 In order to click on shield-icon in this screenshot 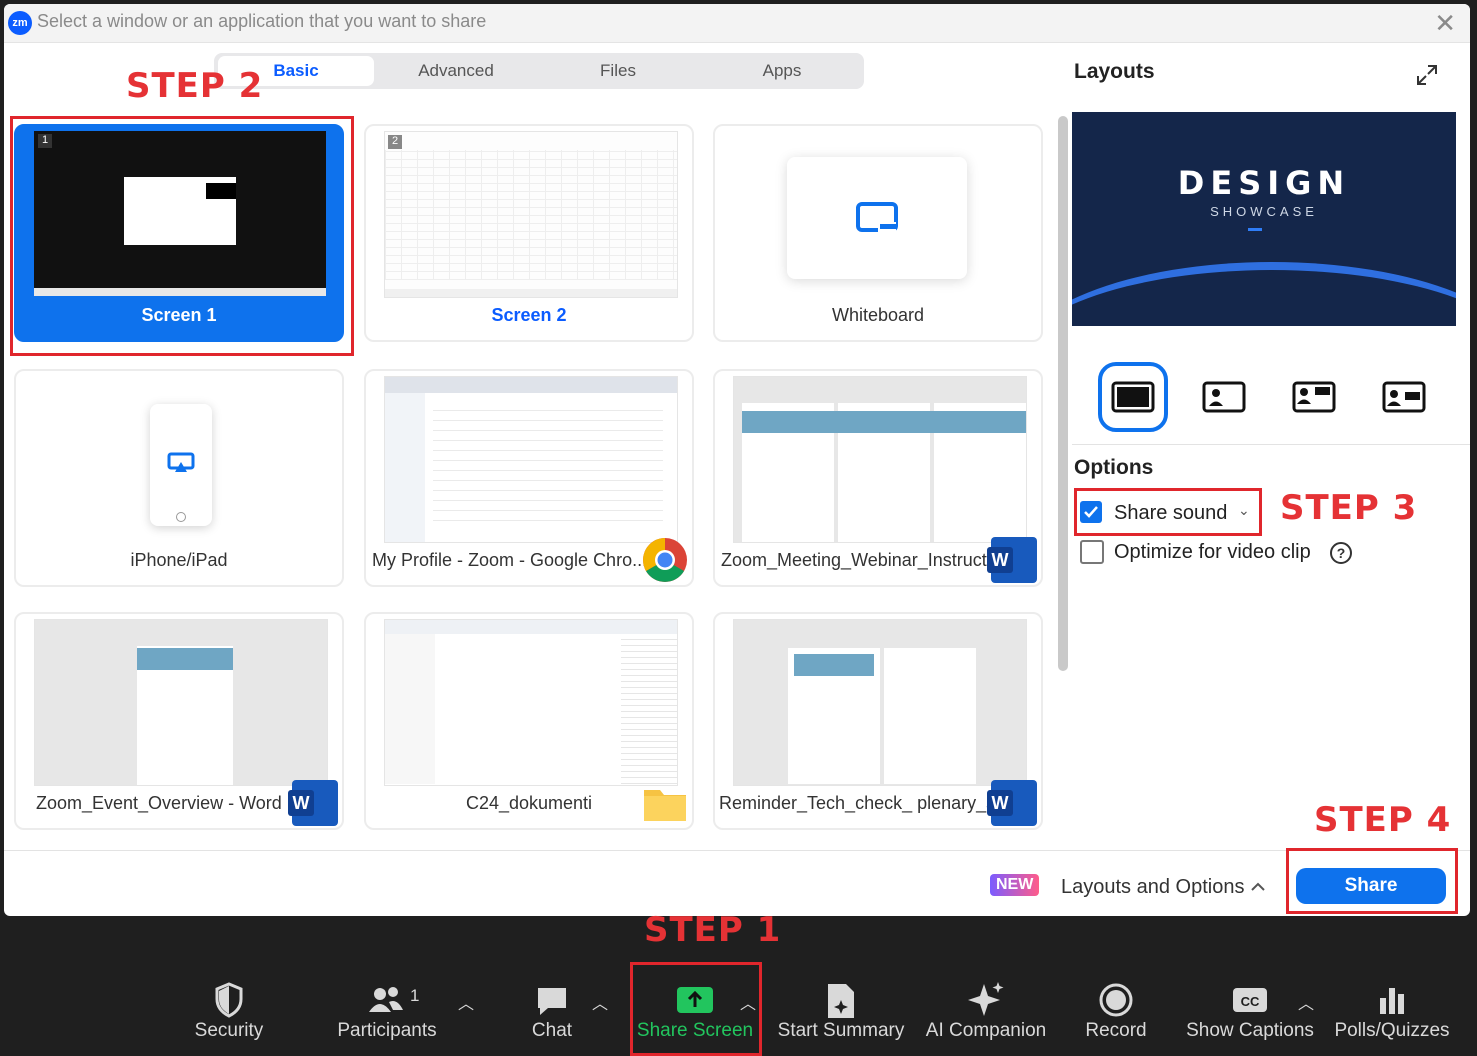, I will do `click(229, 1000)`.